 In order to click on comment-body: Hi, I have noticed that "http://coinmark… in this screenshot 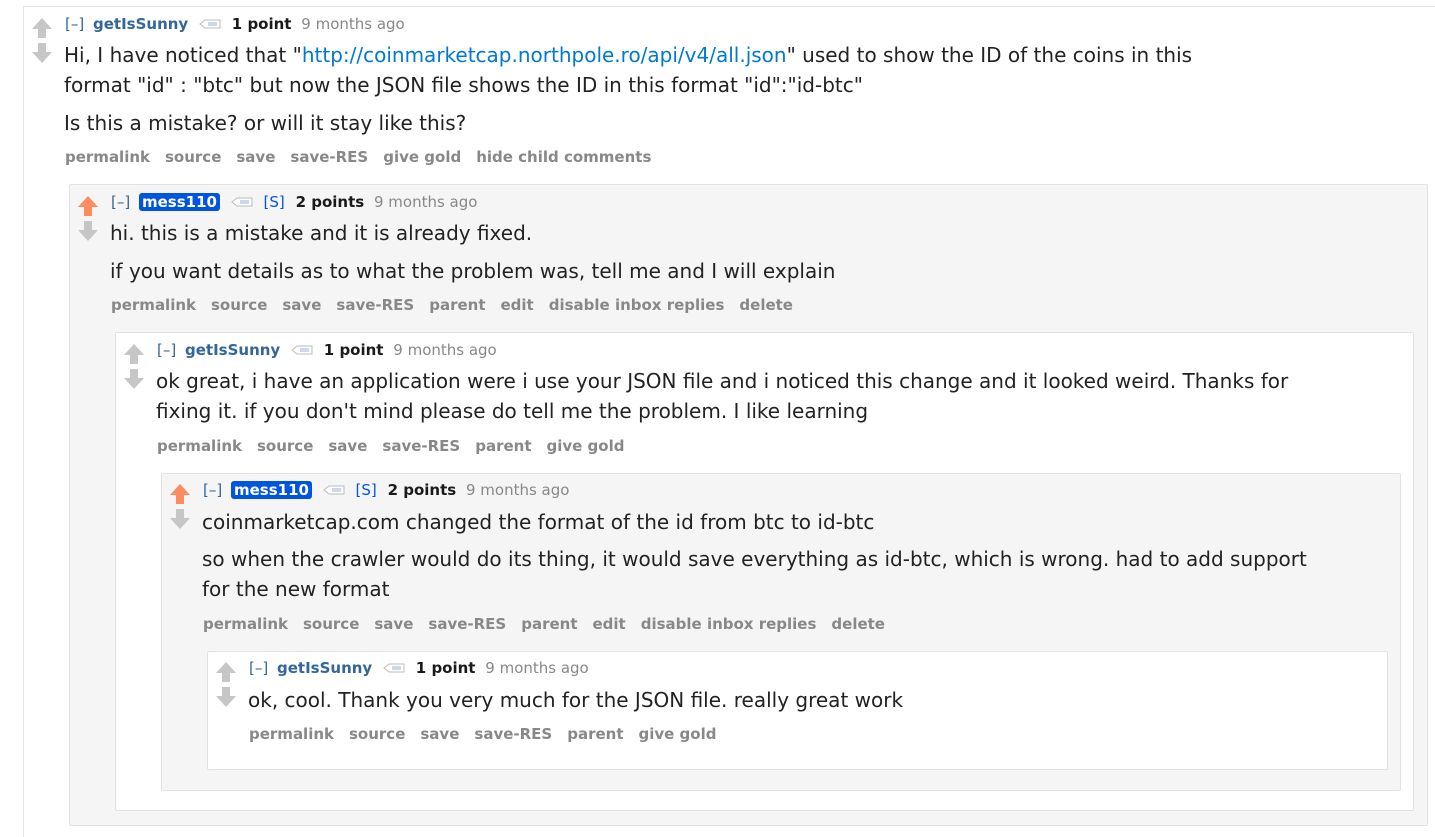, I will do `click(628, 89)`.